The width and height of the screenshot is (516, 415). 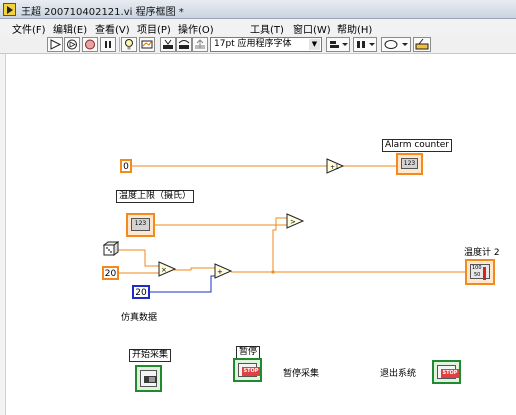 I want to click on temp-upper-limit-label: 温度上限（摄氏）, so click(x=155, y=196).